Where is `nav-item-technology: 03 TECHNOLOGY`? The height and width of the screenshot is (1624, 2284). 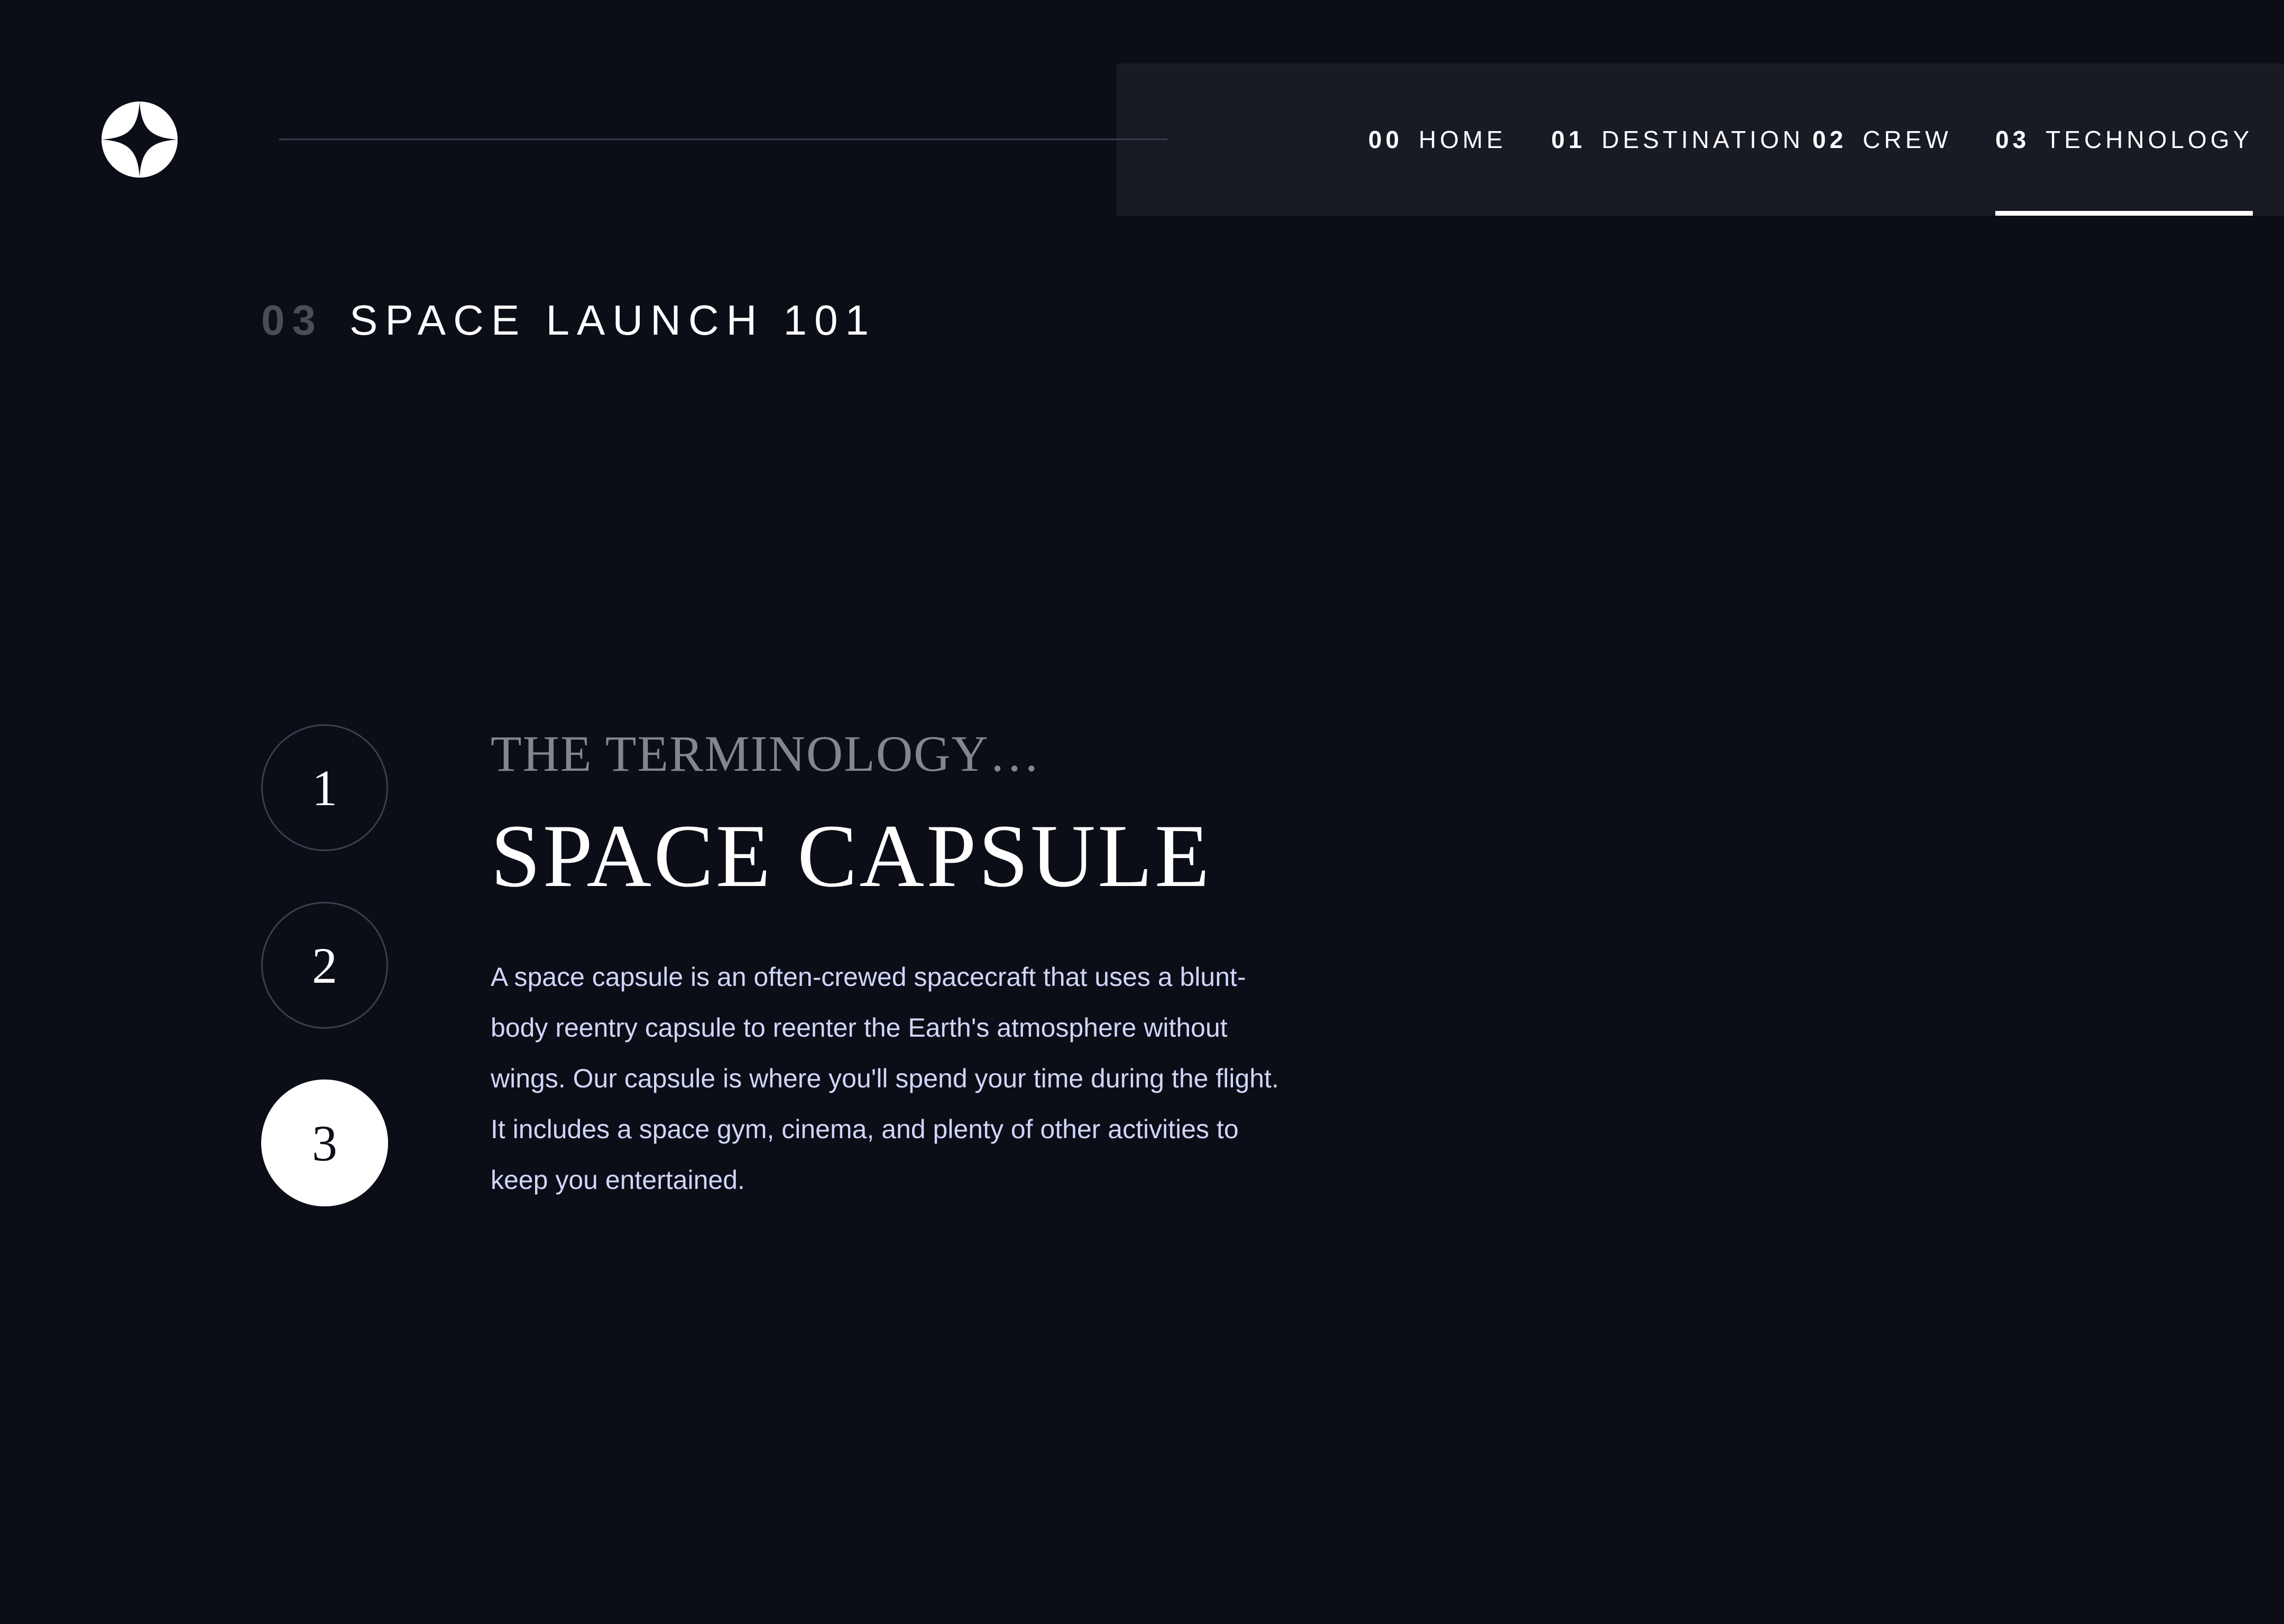
nav-item-technology: 03 TECHNOLOGY is located at coordinates (2124, 139).